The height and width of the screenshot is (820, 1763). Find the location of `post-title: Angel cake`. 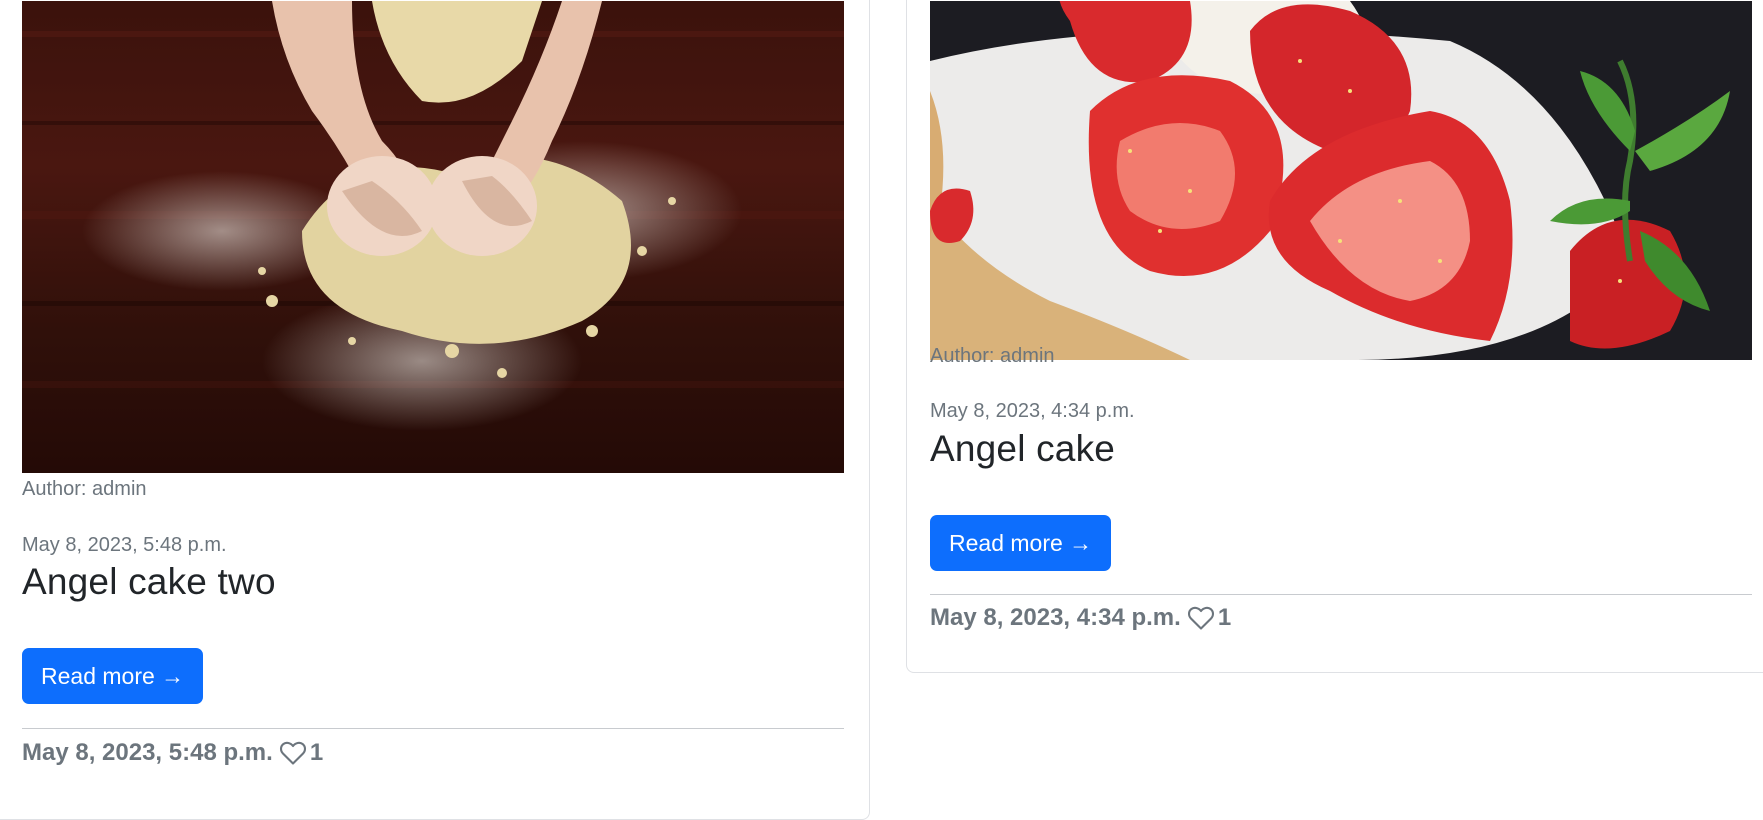

post-title: Angel cake is located at coordinates (1022, 449).